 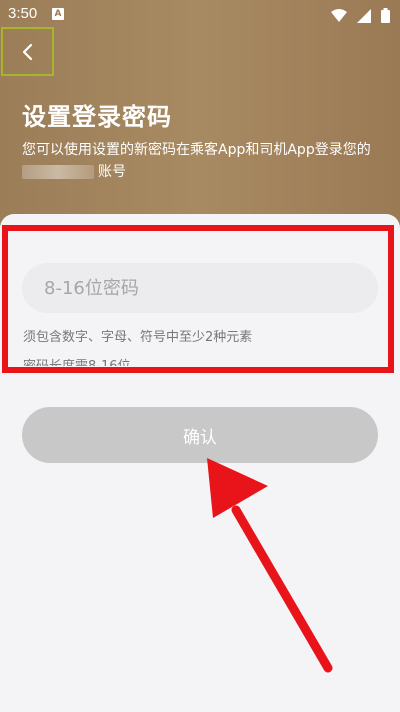 I want to click on back-button, so click(x=27, y=51).